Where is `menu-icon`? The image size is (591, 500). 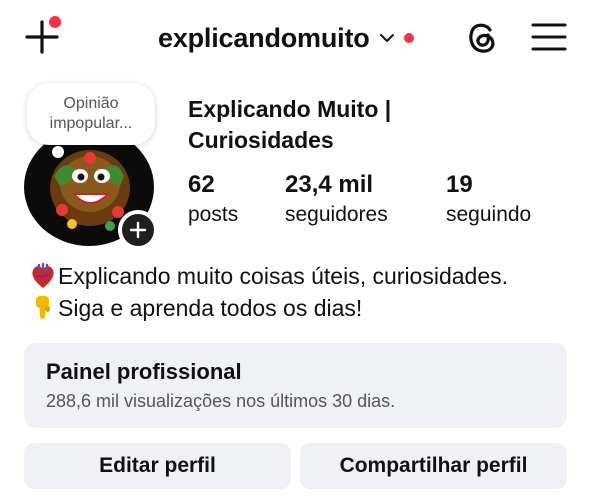 menu-icon is located at coordinates (549, 37).